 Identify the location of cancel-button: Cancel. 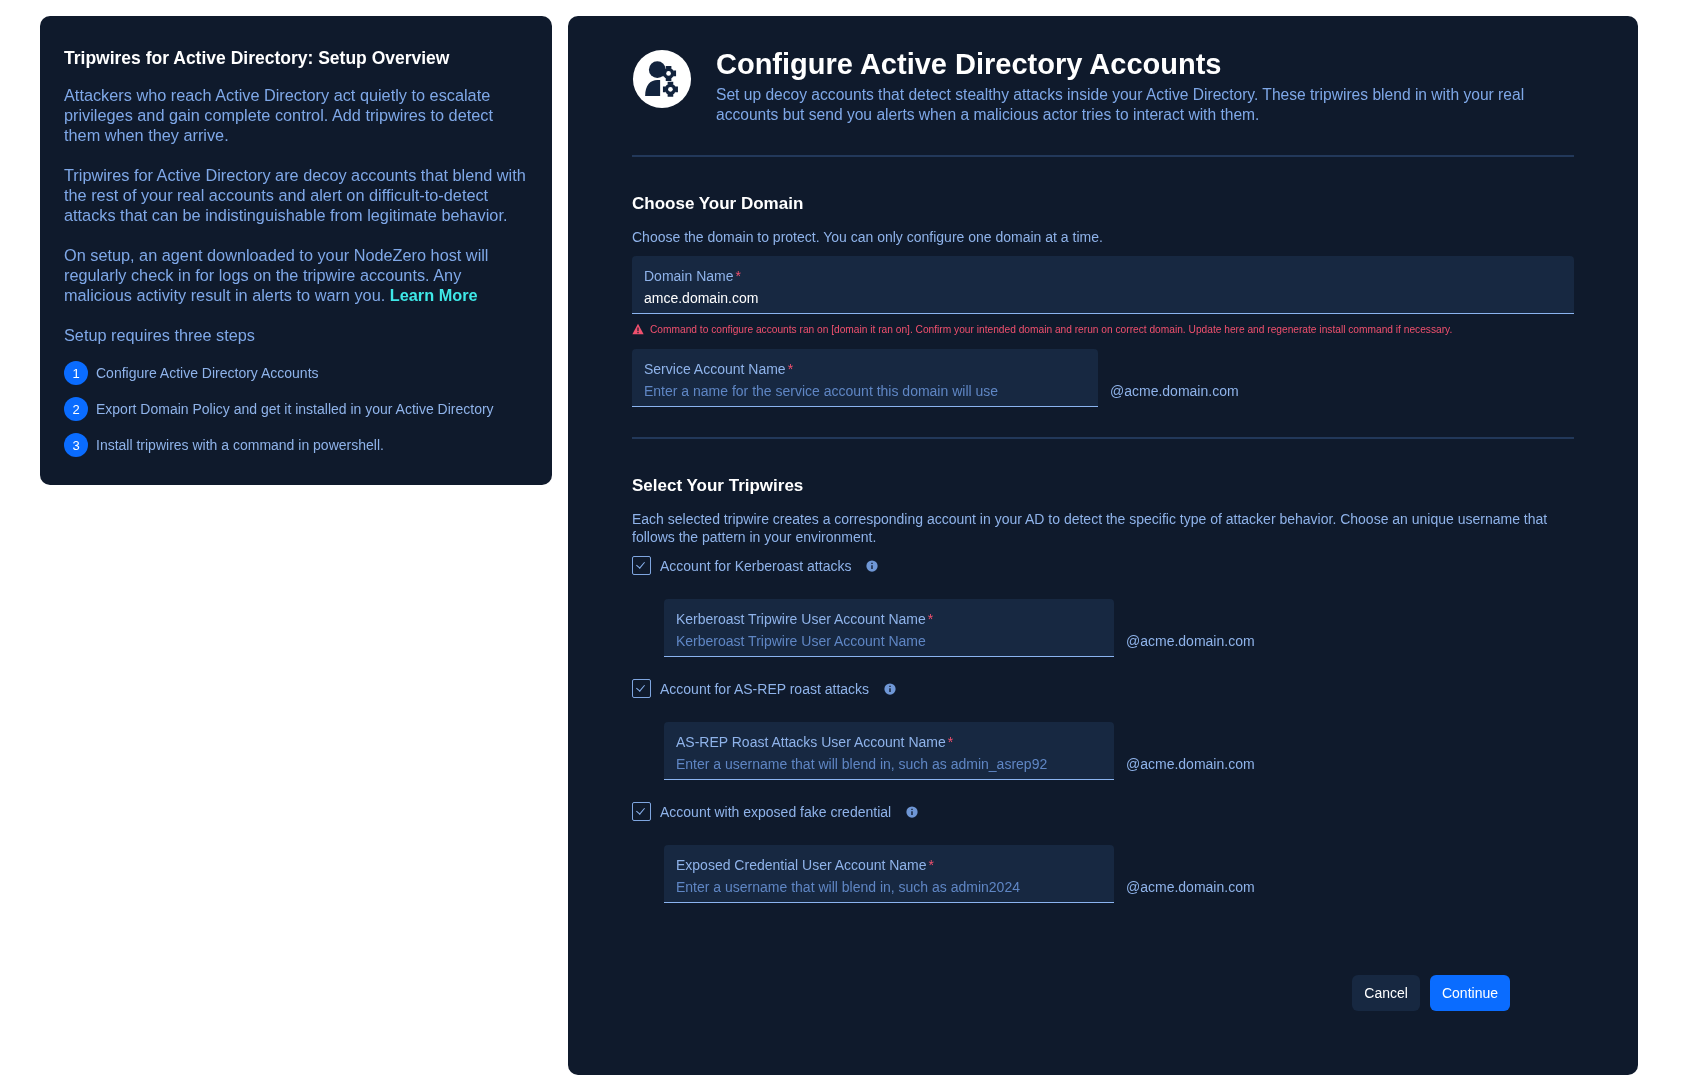
(1386, 993).